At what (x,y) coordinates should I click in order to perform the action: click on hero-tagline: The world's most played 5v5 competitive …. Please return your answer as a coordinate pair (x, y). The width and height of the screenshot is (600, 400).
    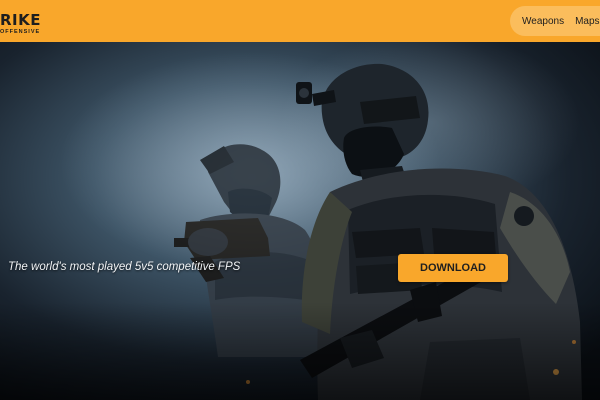
    Looking at the image, I should click on (124, 267).